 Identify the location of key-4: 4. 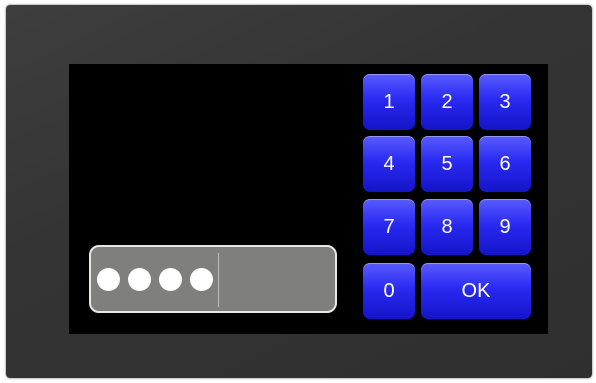
(389, 164).